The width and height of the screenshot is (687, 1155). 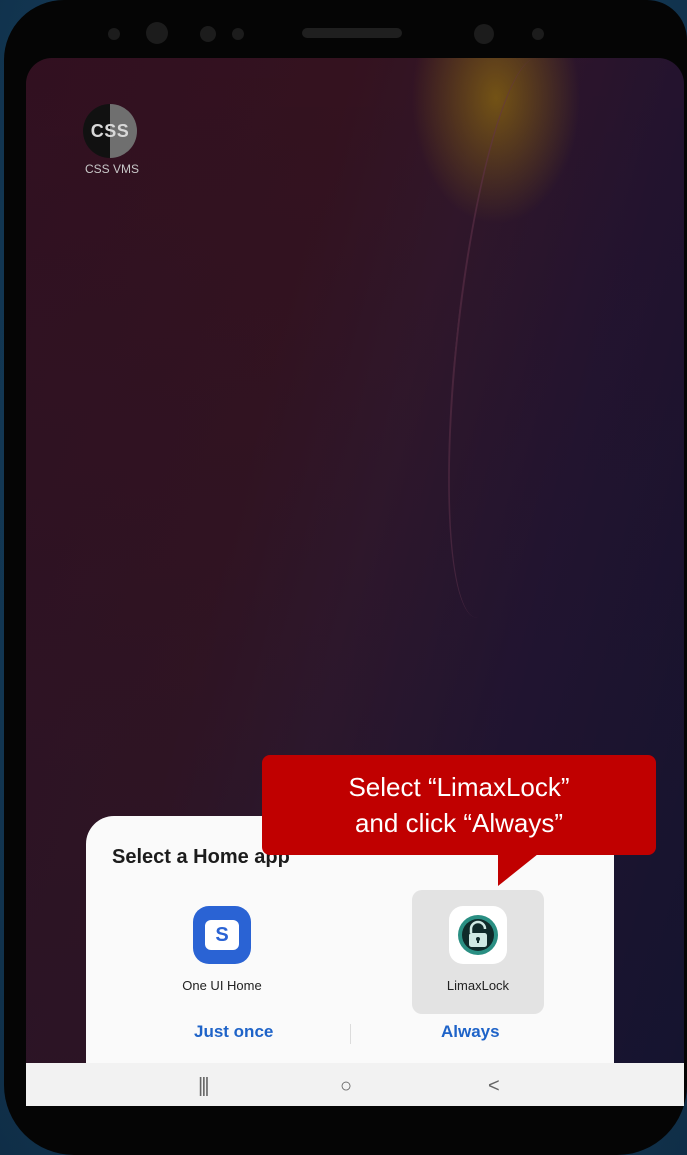 I want to click on css-vms-app-label: CSS VMS, so click(x=111, y=169).